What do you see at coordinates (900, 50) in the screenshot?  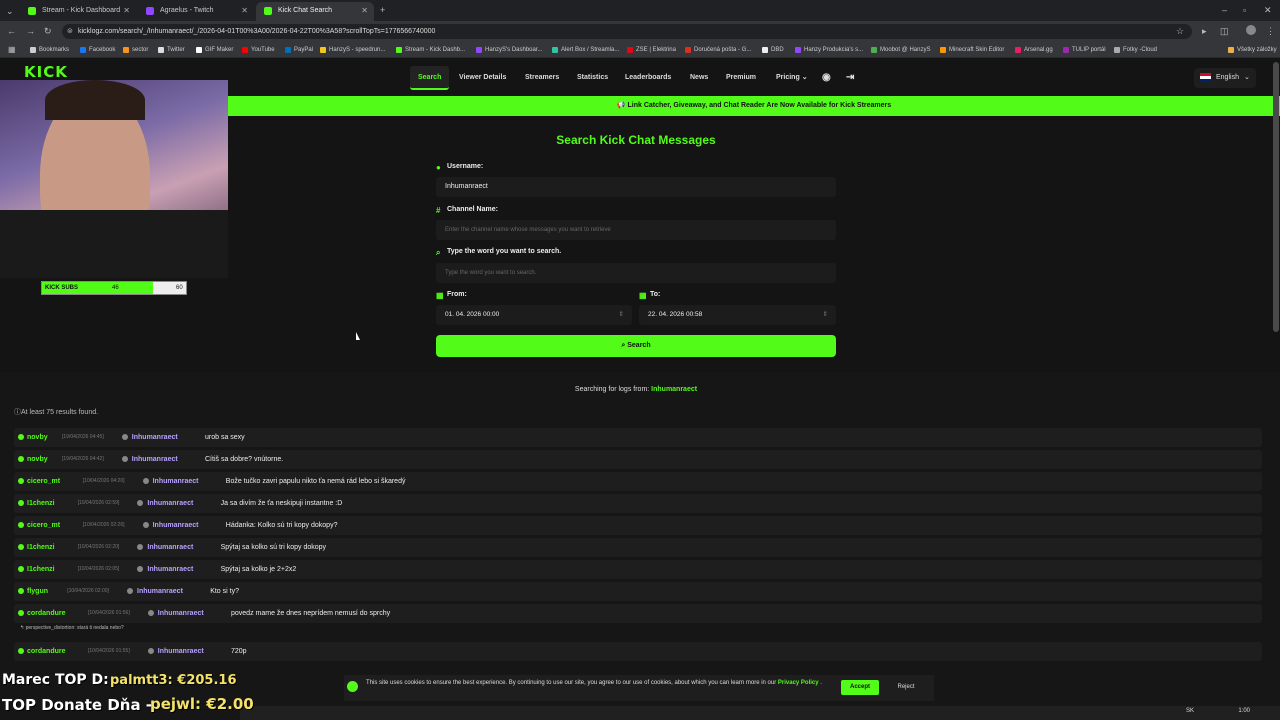 I see `bookmark-item: Moobot @ HanzyS` at bounding box center [900, 50].